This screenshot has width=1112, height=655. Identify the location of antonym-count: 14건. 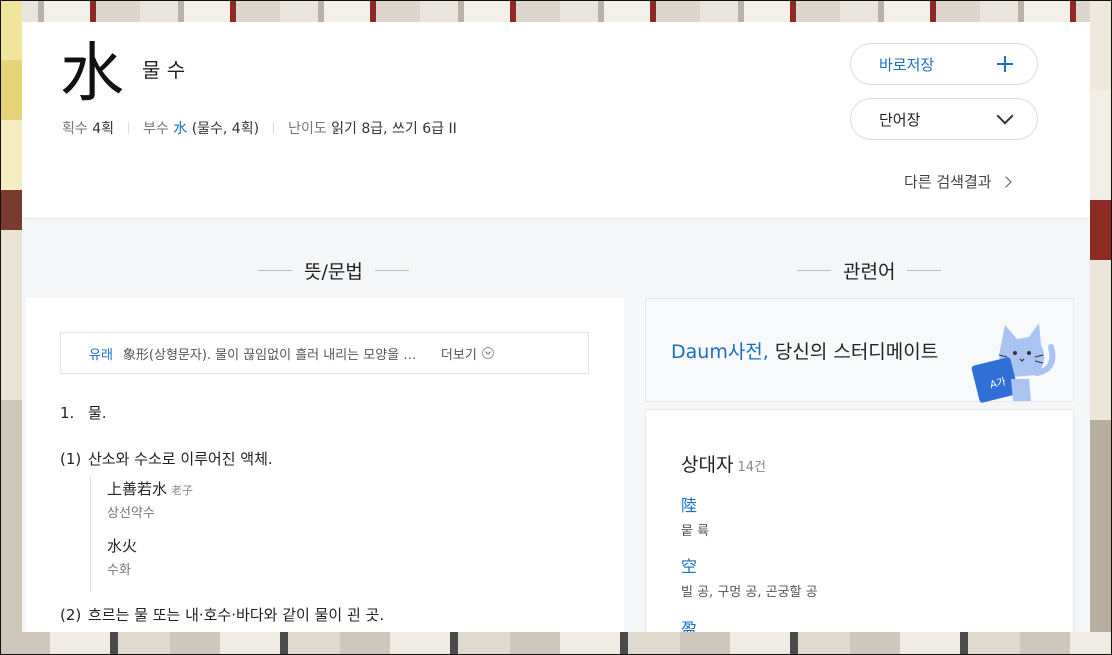
(751, 467).